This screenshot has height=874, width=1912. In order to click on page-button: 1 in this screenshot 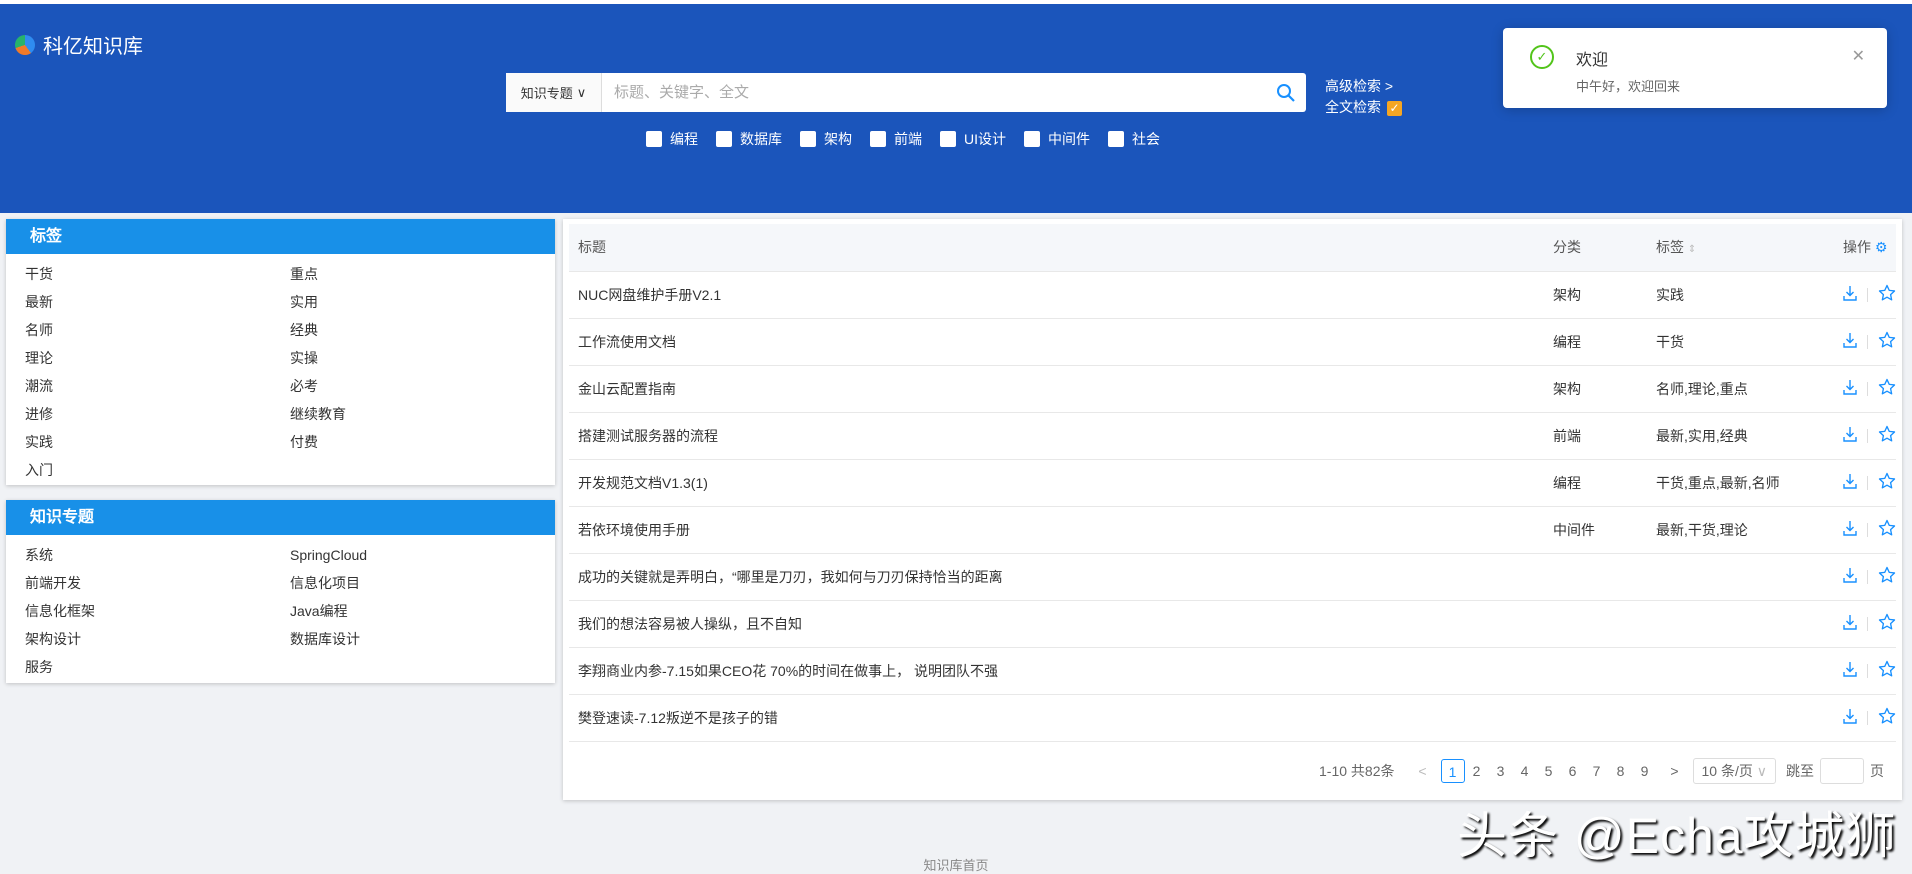, I will do `click(1452, 771)`.